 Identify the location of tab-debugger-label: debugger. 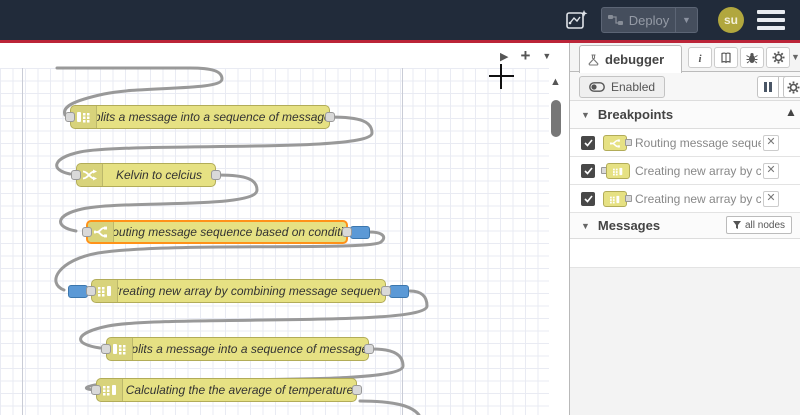
(635, 59).